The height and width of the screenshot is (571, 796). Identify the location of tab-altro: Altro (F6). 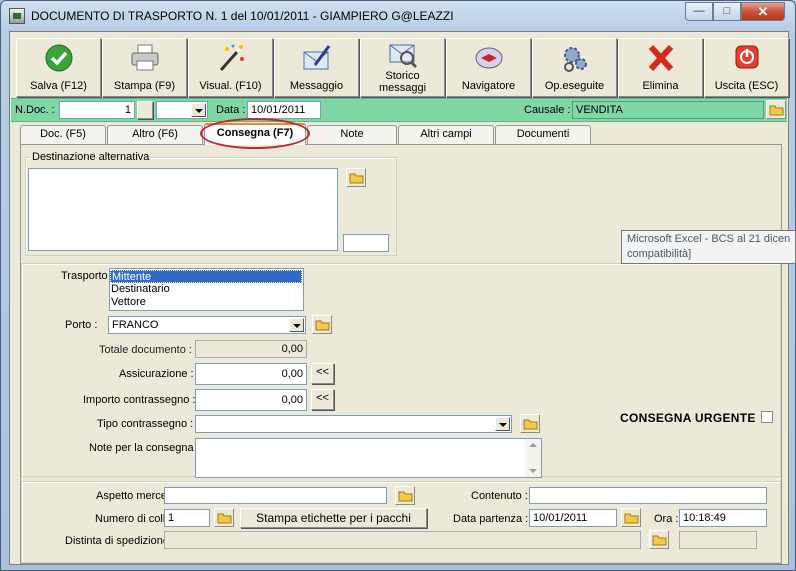
(155, 134).